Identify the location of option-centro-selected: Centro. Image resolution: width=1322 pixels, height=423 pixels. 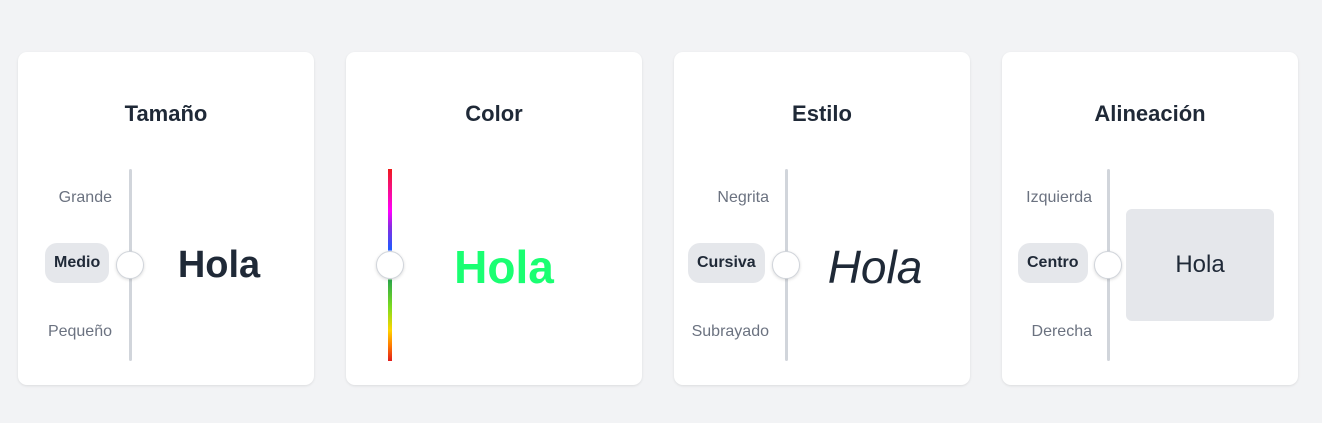
(1053, 263).